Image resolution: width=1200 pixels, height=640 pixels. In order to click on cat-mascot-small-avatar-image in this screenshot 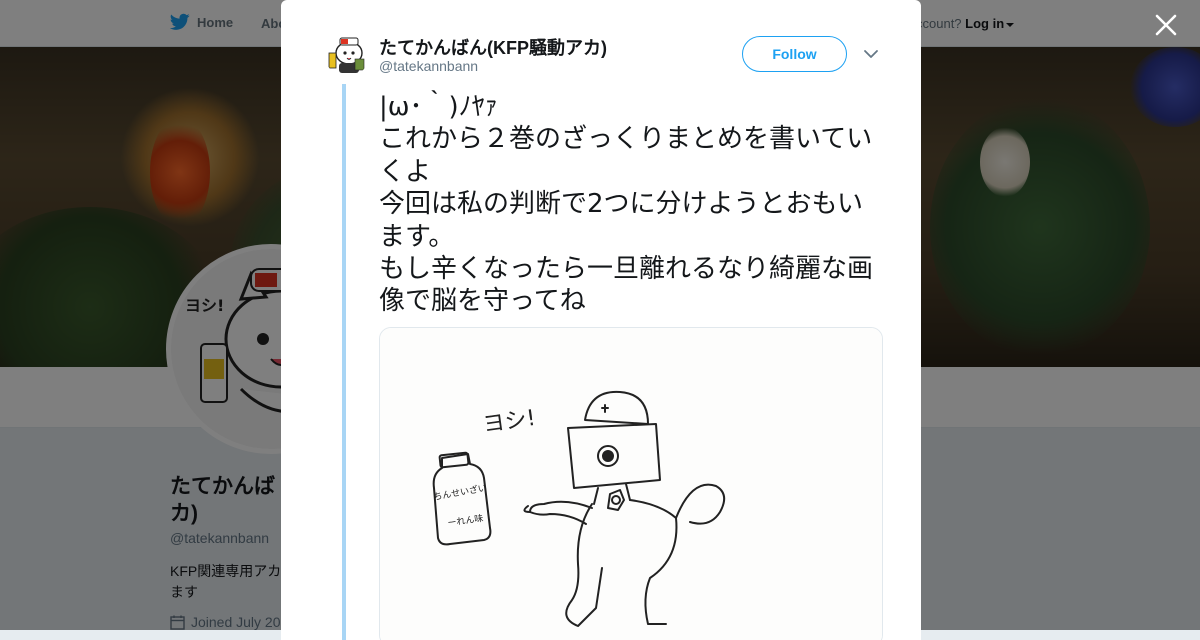, I will do `click(347, 55)`.